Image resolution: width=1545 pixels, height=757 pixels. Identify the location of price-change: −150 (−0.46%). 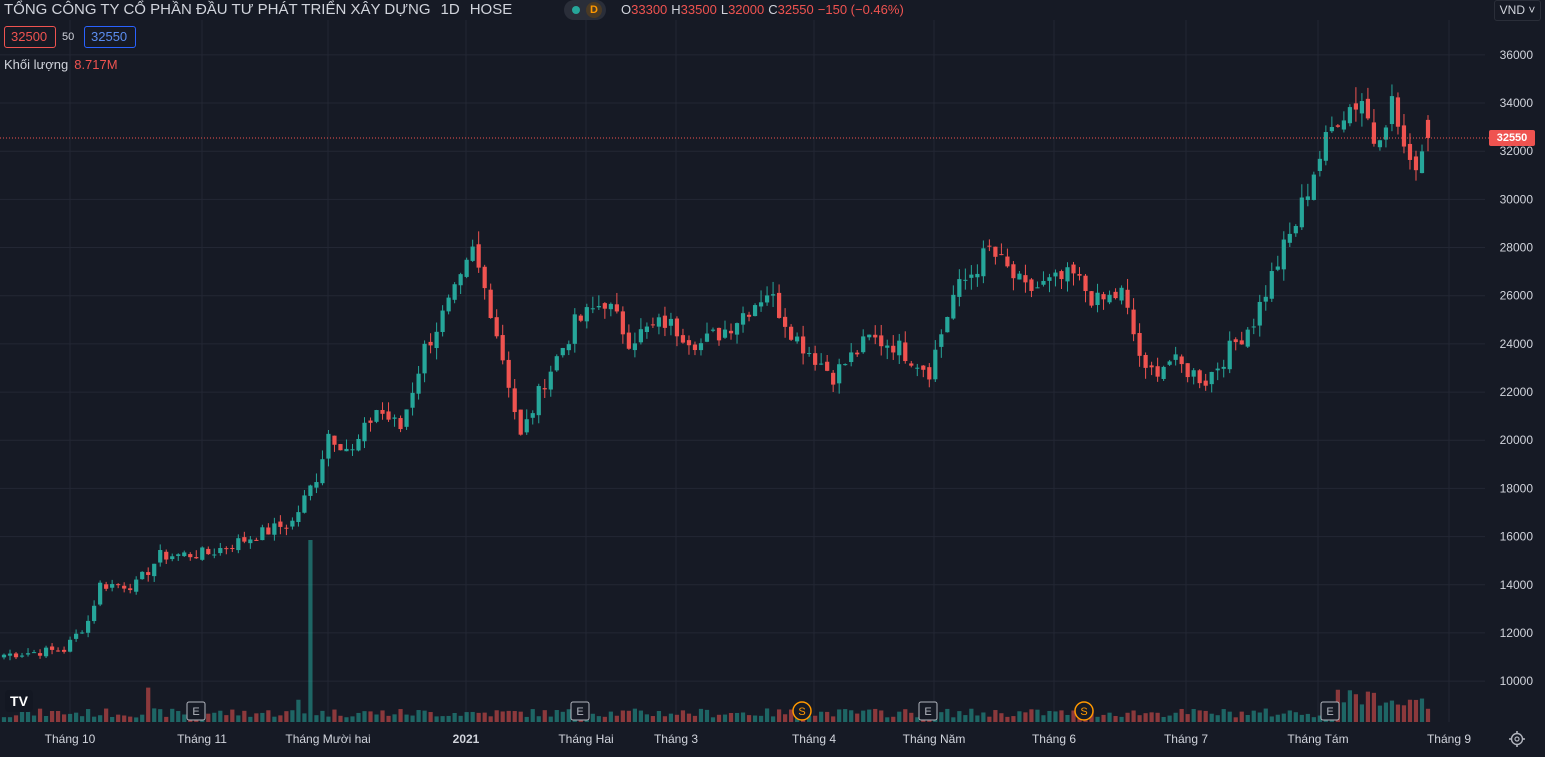
(860, 9).